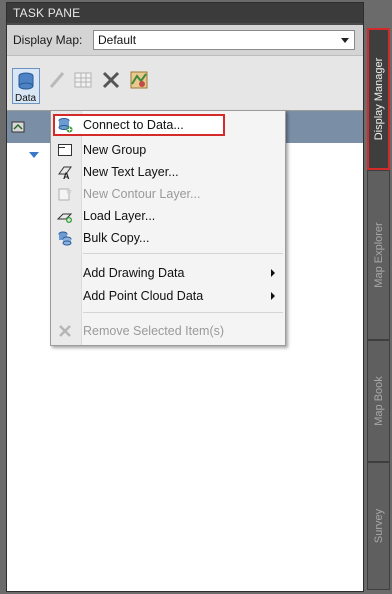 This screenshot has height=594, width=392. What do you see at coordinates (154, 331) in the screenshot?
I see `menu-item-label: Remove Selected Item(s)` at bounding box center [154, 331].